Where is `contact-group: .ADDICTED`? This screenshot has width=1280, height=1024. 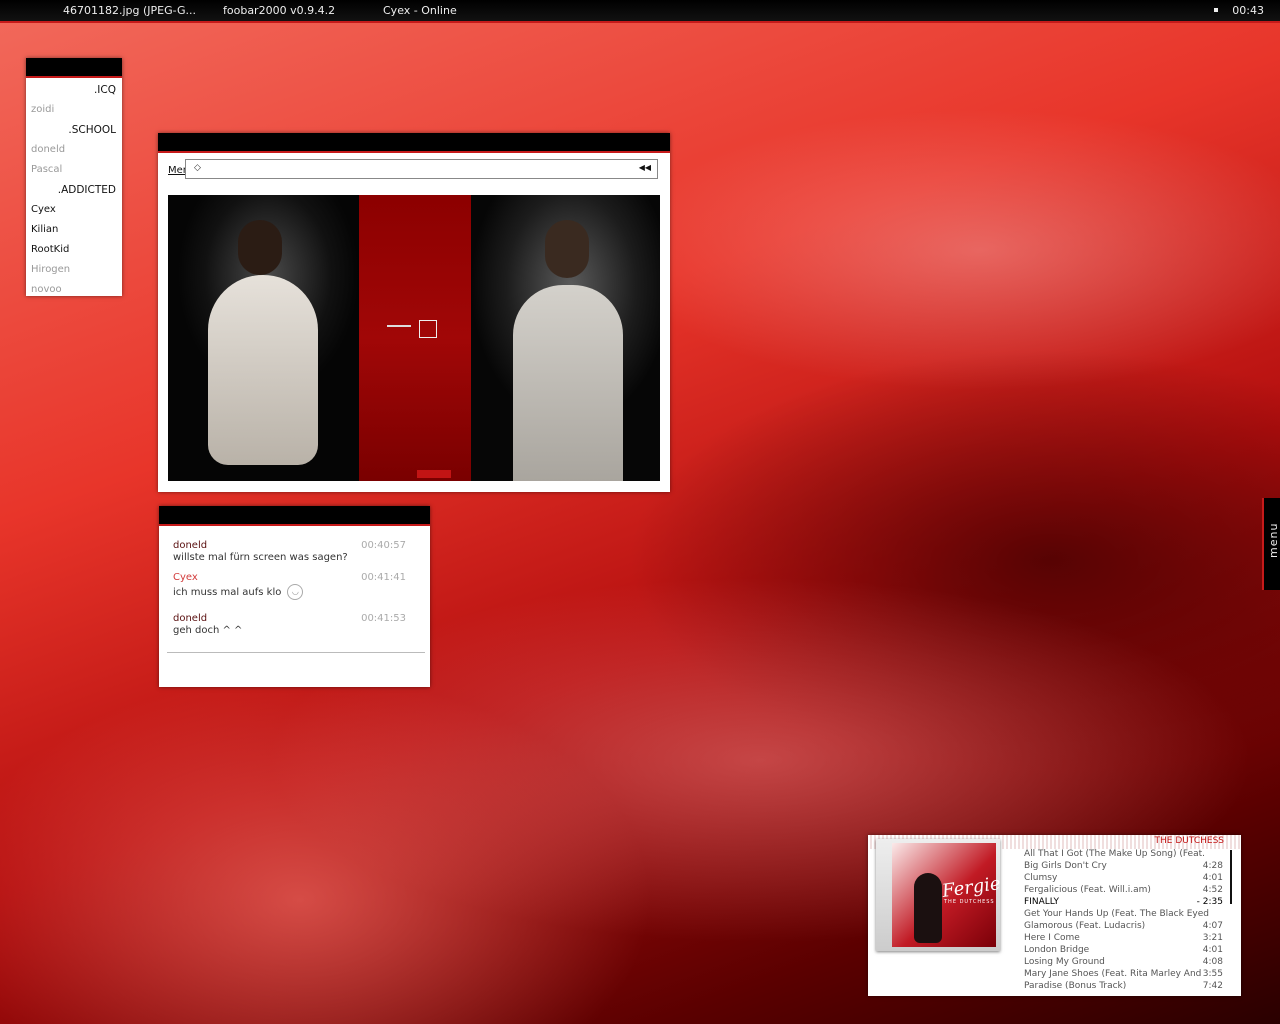
contact-group: .ADDICTED is located at coordinates (74, 190).